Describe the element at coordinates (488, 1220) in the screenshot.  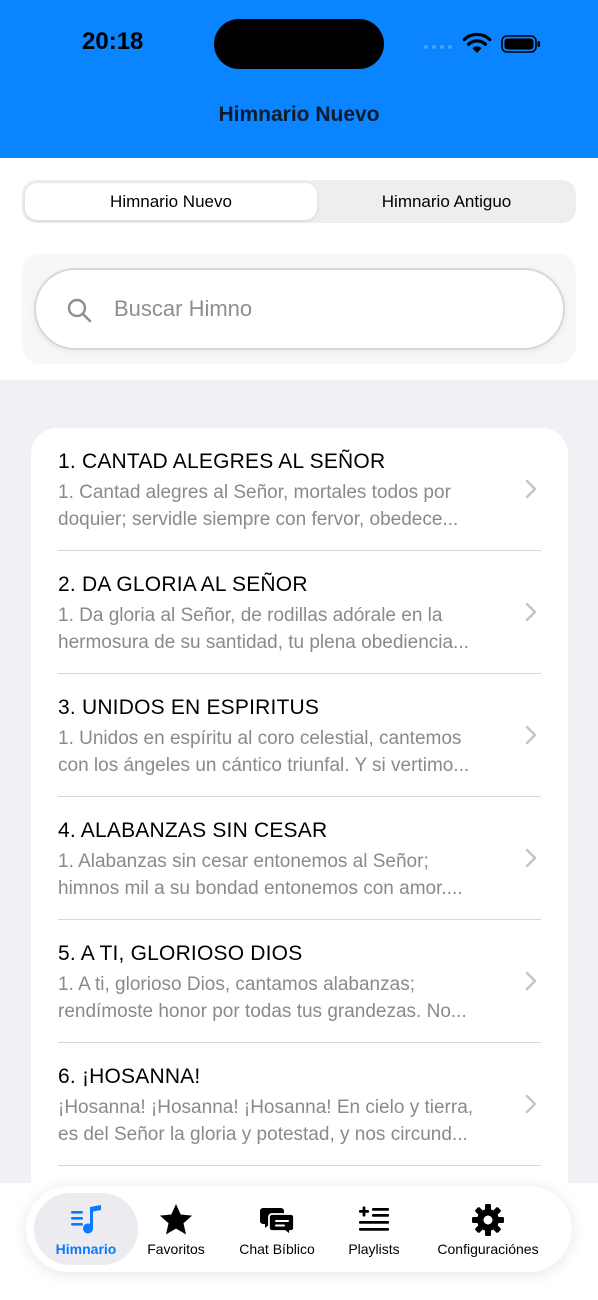
I see `gear-icon` at that location.